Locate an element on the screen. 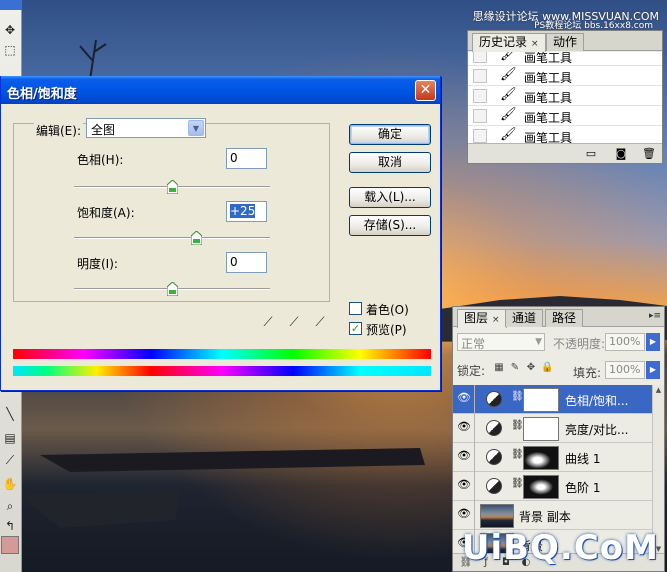 Image resolution: width=667 pixels, height=572 pixels. tab-layers: 图层 × is located at coordinates (482, 318).